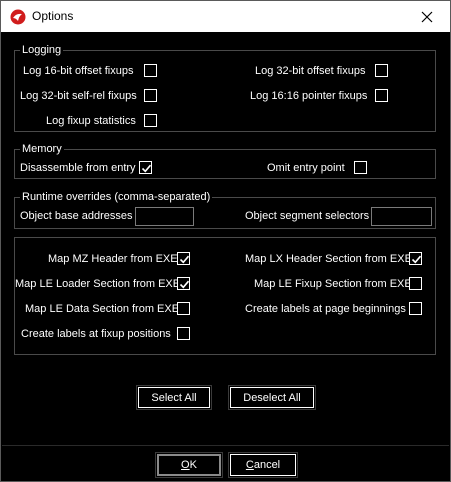  What do you see at coordinates (174, 397) in the screenshot?
I see `select-all-button: Select All` at bounding box center [174, 397].